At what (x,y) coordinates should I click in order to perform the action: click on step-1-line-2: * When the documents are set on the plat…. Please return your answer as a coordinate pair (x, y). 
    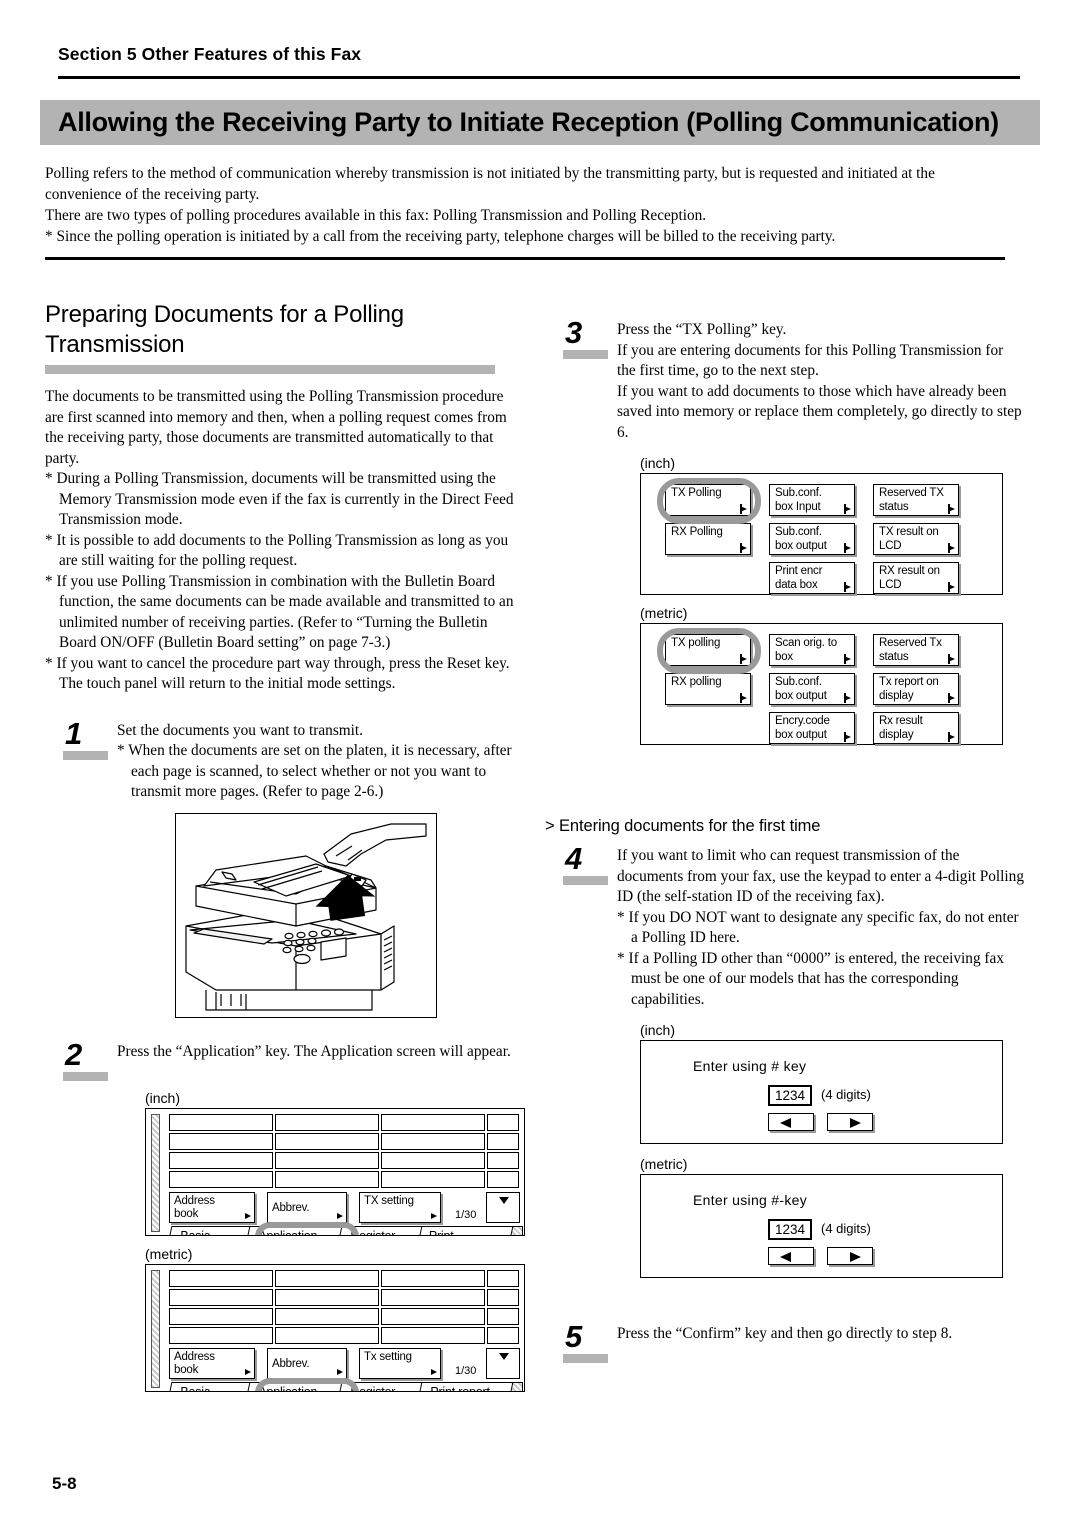
    Looking at the image, I should click on (314, 771).